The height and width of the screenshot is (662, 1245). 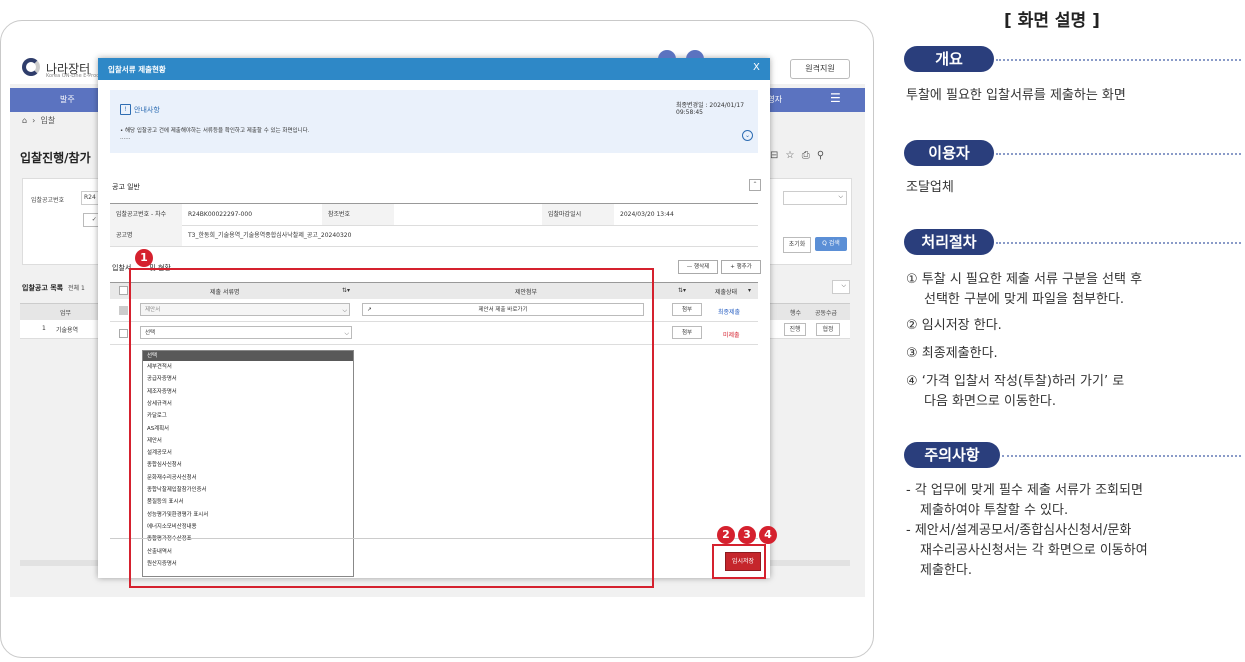 What do you see at coordinates (726, 292) in the screenshot?
I see `header-status: 제출상태` at bounding box center [726, 292].